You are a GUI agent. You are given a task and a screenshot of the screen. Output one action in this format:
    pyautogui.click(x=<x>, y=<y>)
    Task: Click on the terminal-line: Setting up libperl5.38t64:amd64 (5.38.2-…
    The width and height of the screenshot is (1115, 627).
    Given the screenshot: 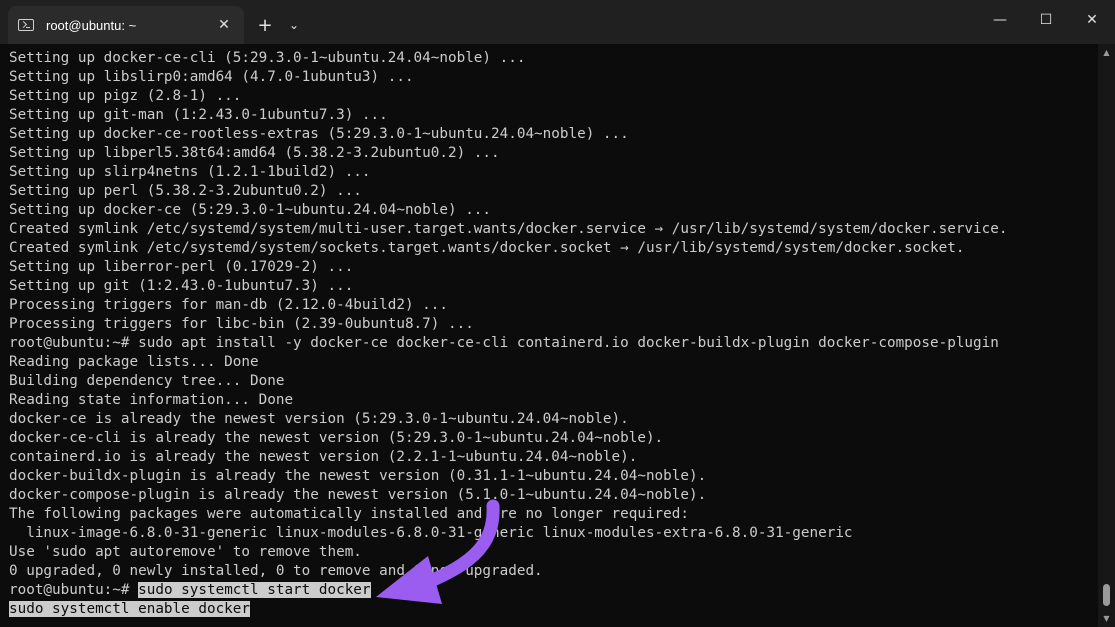 What is the action you would take?
    pyautogui.click(x=254, y=153)
    